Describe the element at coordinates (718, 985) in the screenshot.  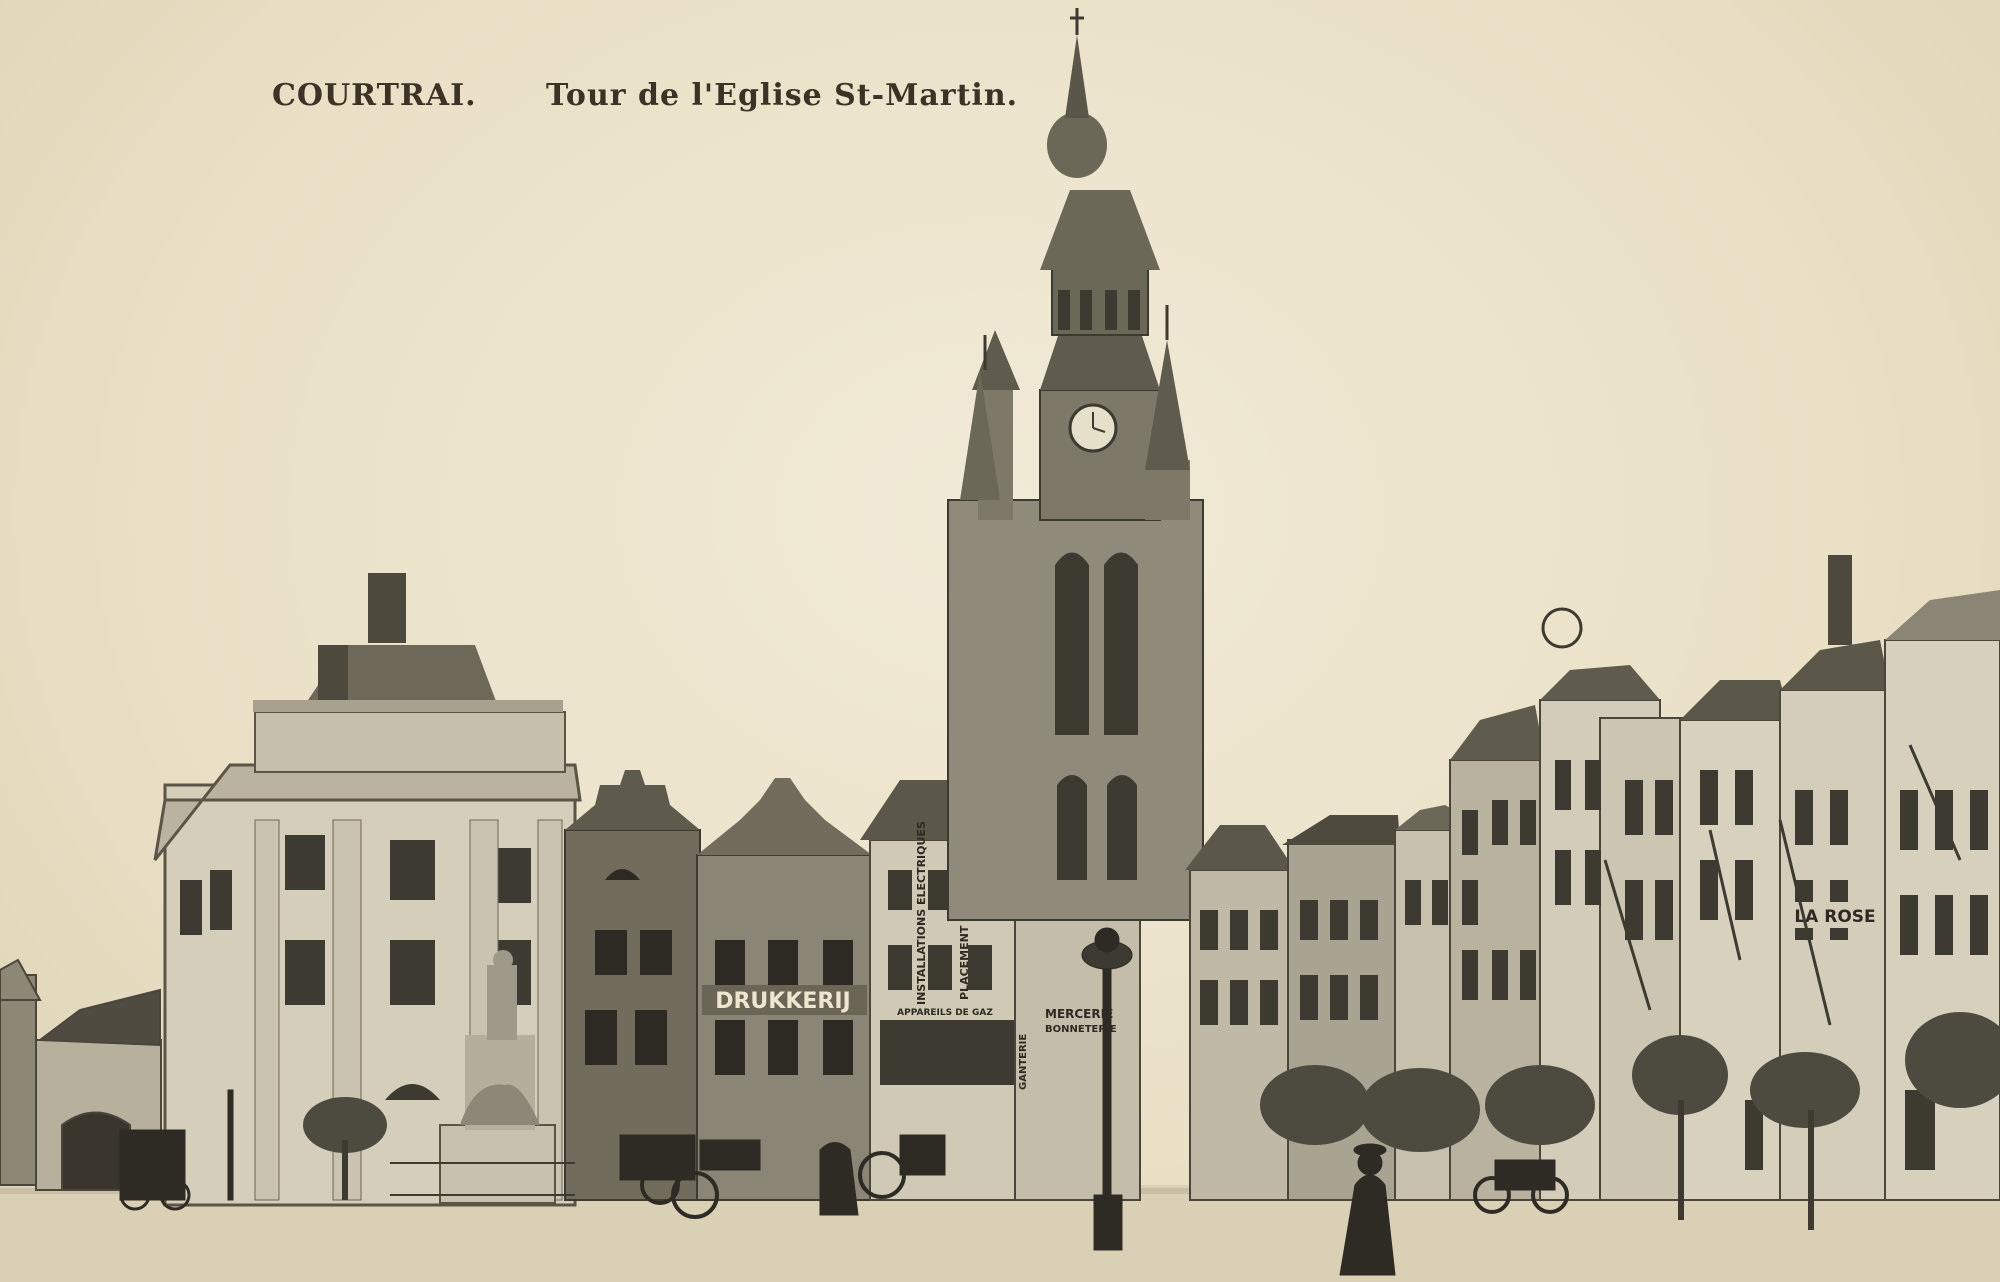
I see `step-gabled-houses: DRUKKERIJ` at that location.